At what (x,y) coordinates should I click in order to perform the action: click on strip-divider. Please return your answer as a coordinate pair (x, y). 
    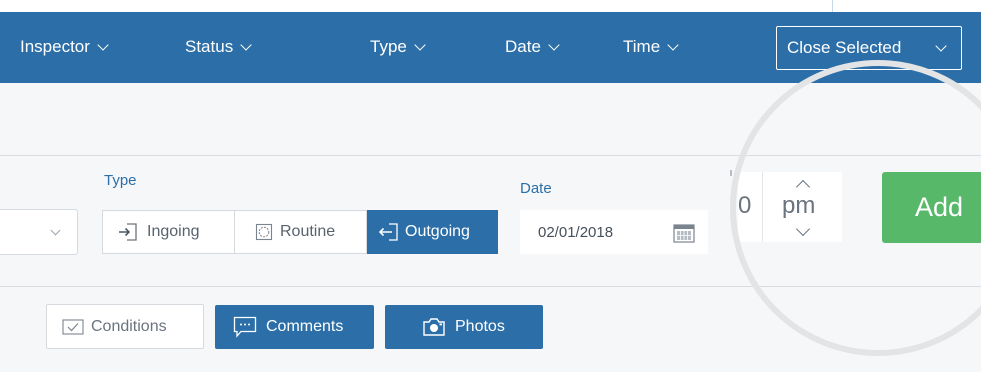
    Looking at the image, I should click on (832, 6).